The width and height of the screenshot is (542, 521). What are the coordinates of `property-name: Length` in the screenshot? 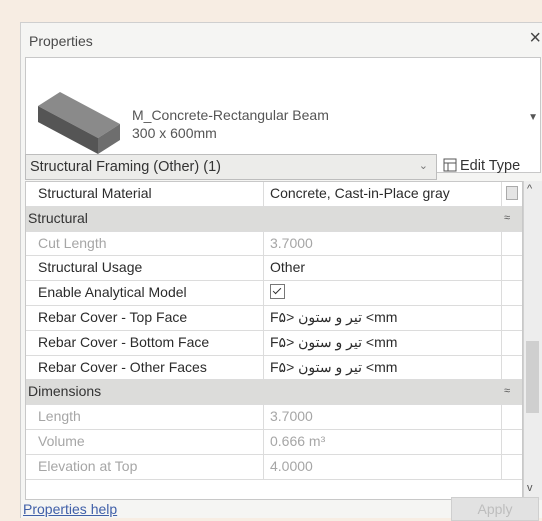 It's located at (145, 417).